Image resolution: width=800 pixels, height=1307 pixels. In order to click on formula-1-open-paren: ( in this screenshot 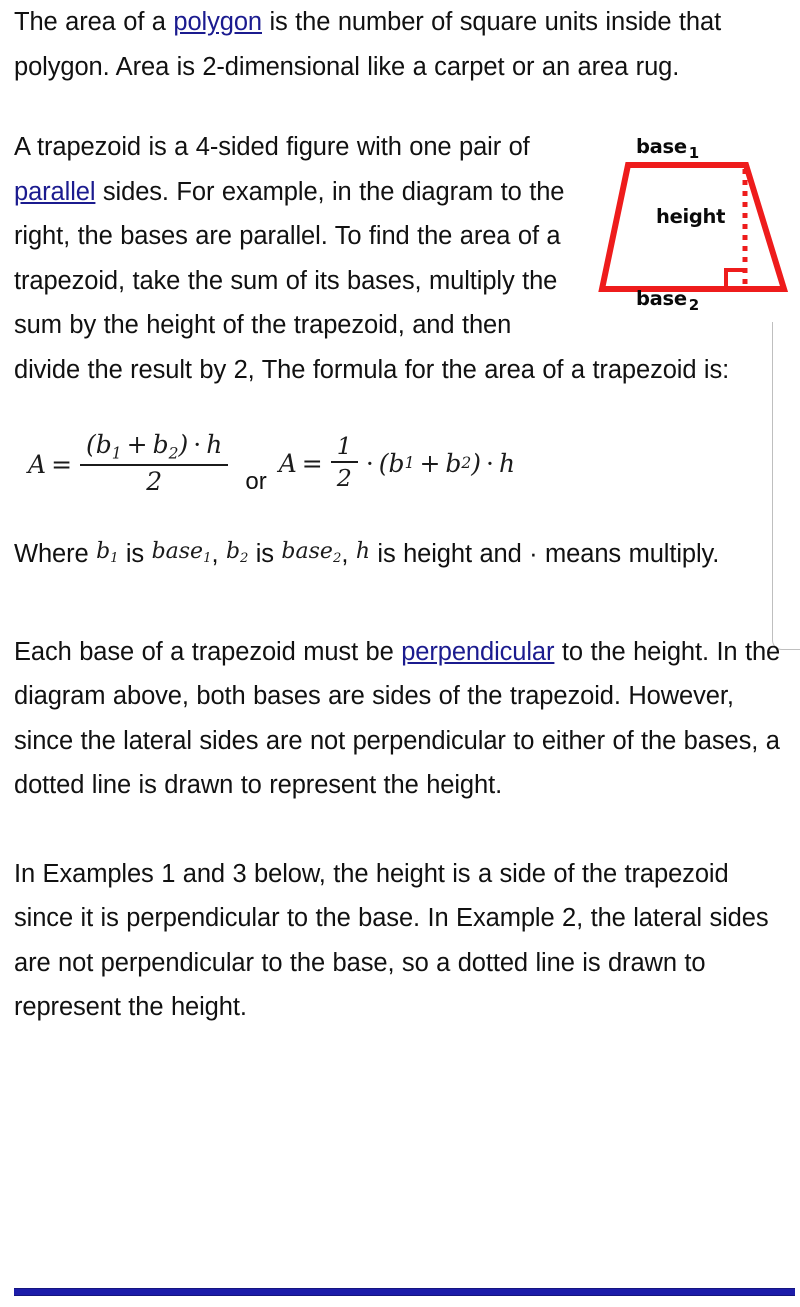, I will do `click(91, 444)`.